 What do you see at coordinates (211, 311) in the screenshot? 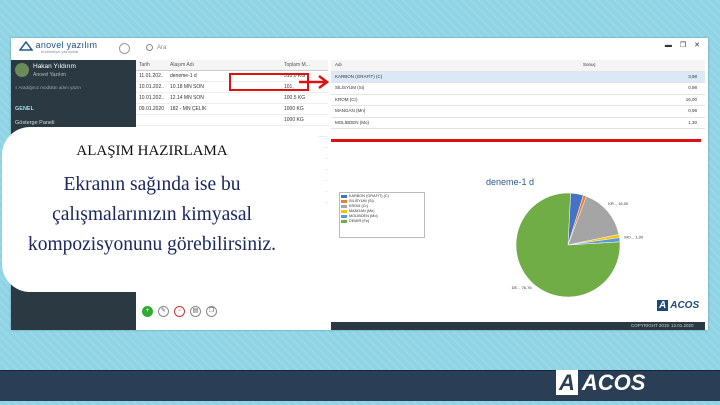
I see `copy-icon: ❐` at bounding box center [211, 311].